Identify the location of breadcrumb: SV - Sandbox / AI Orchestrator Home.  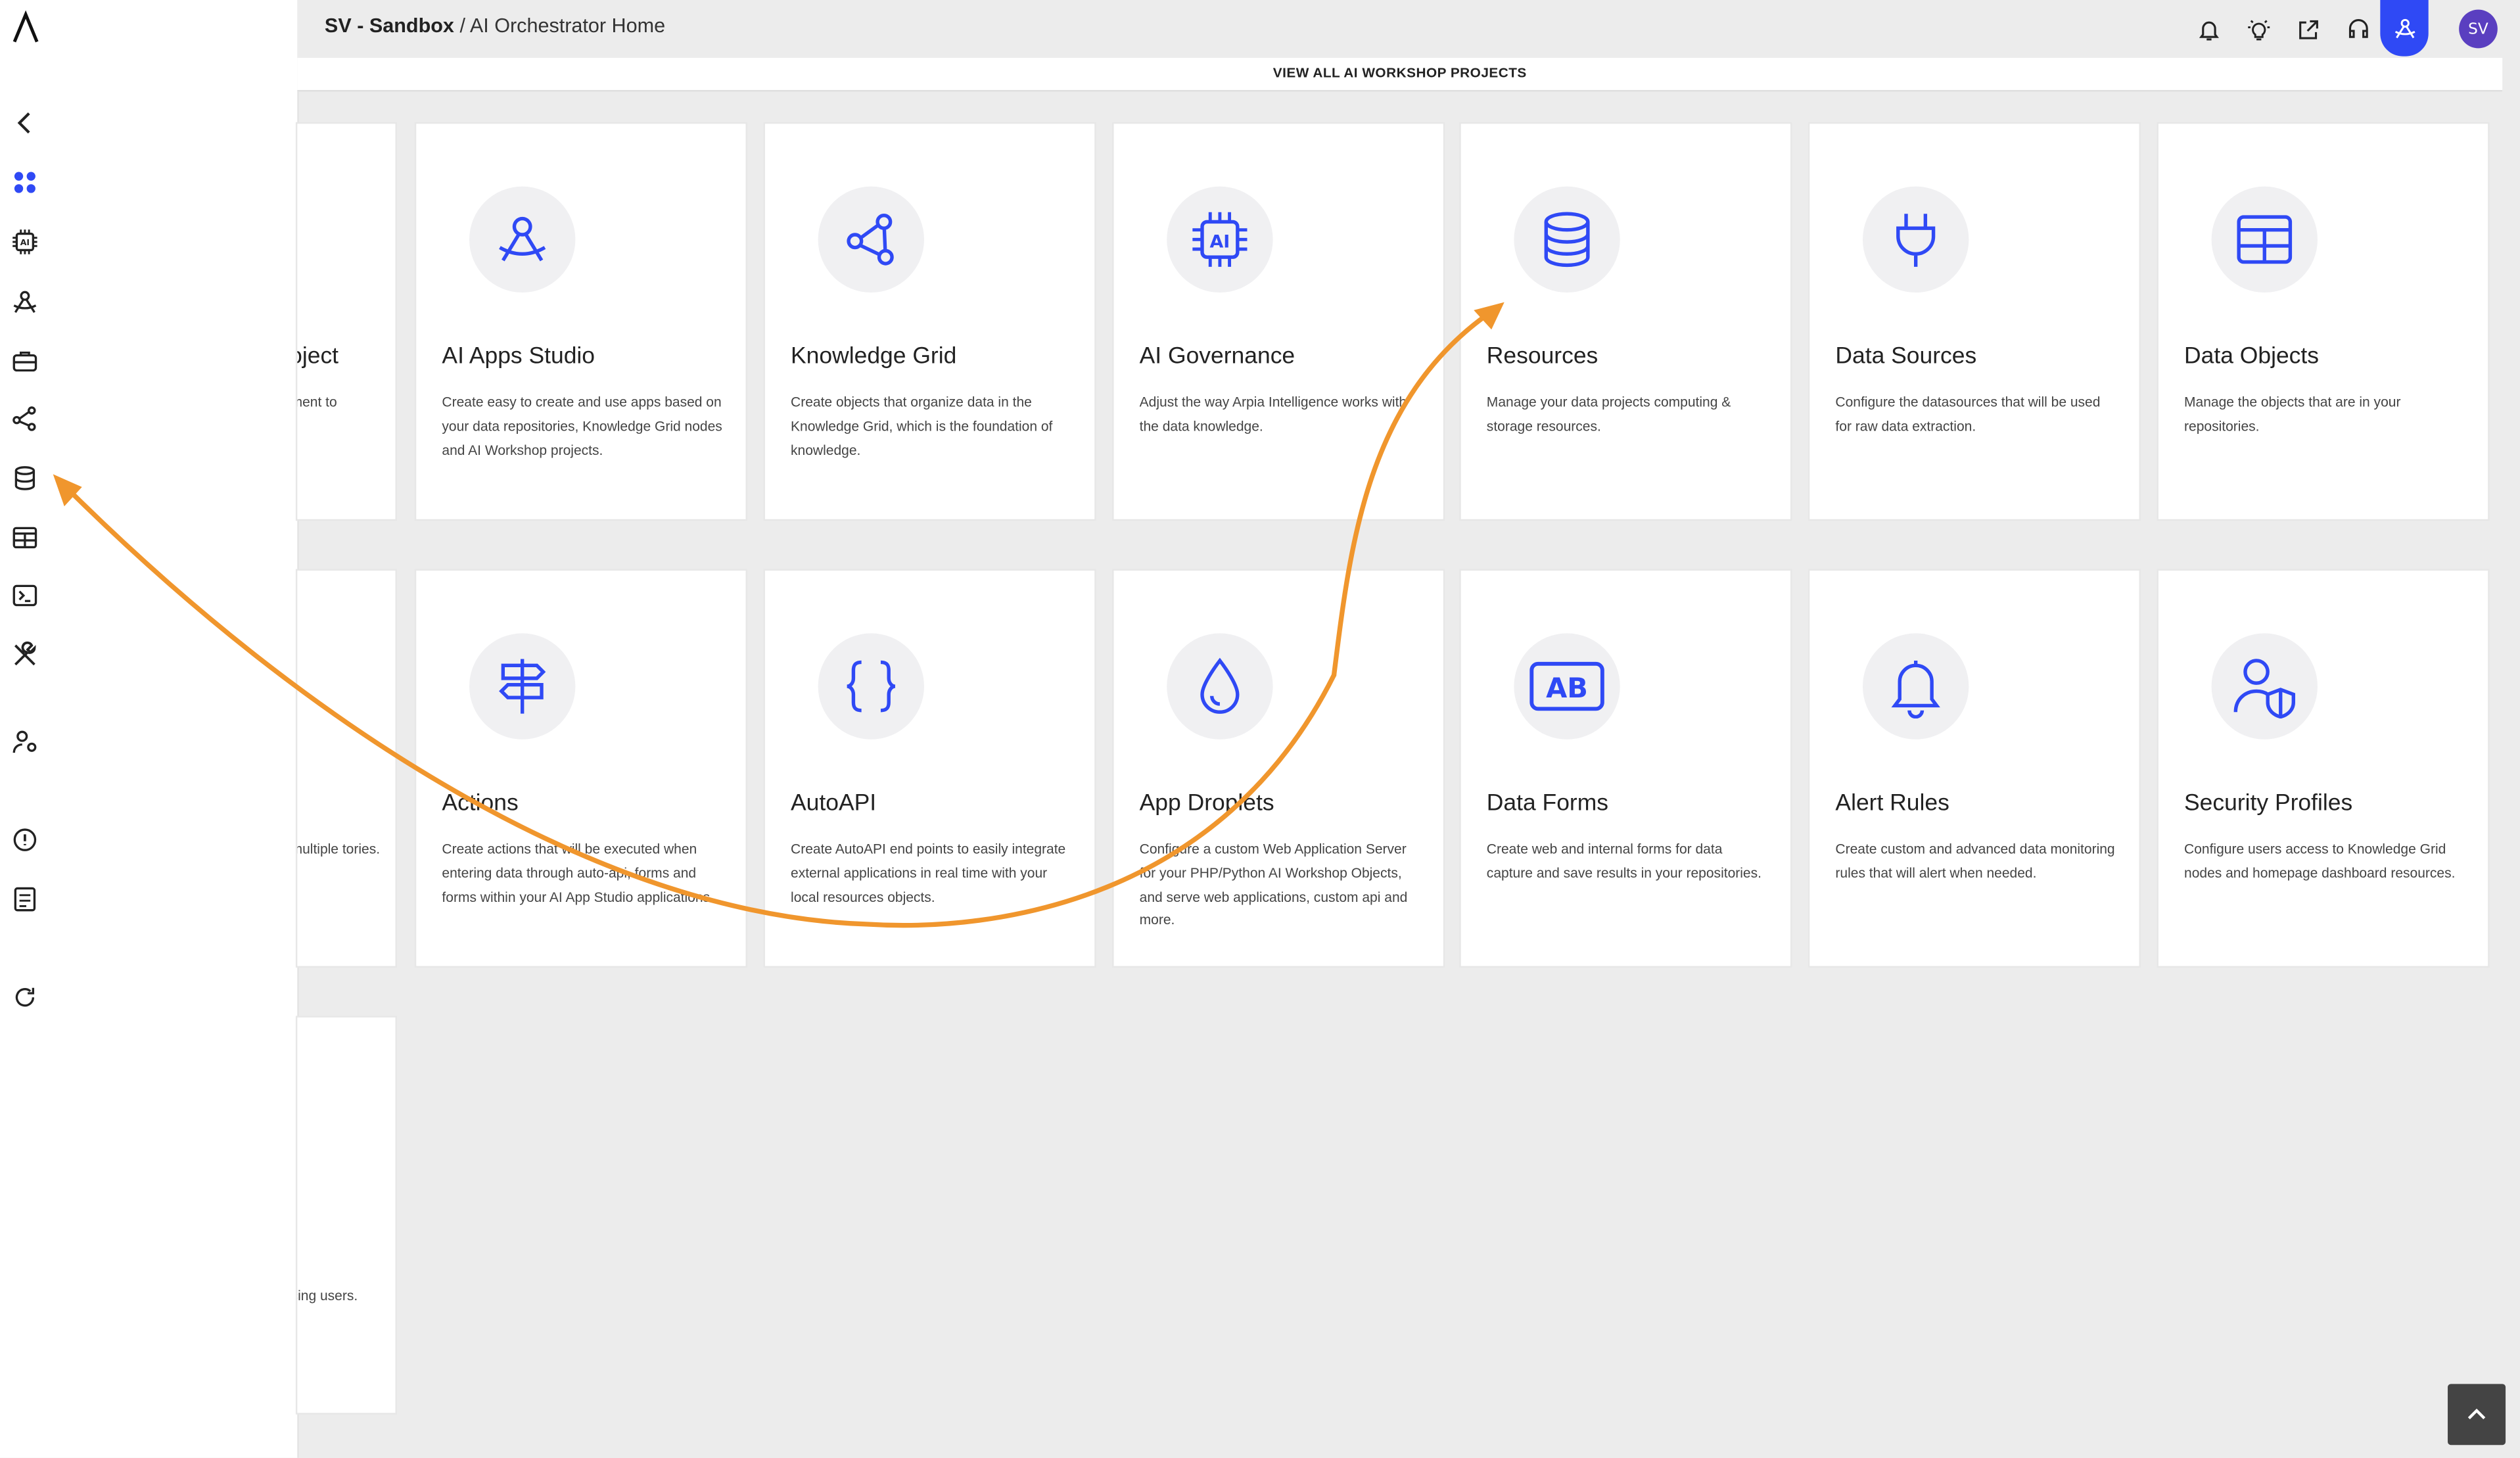
(495, 26).